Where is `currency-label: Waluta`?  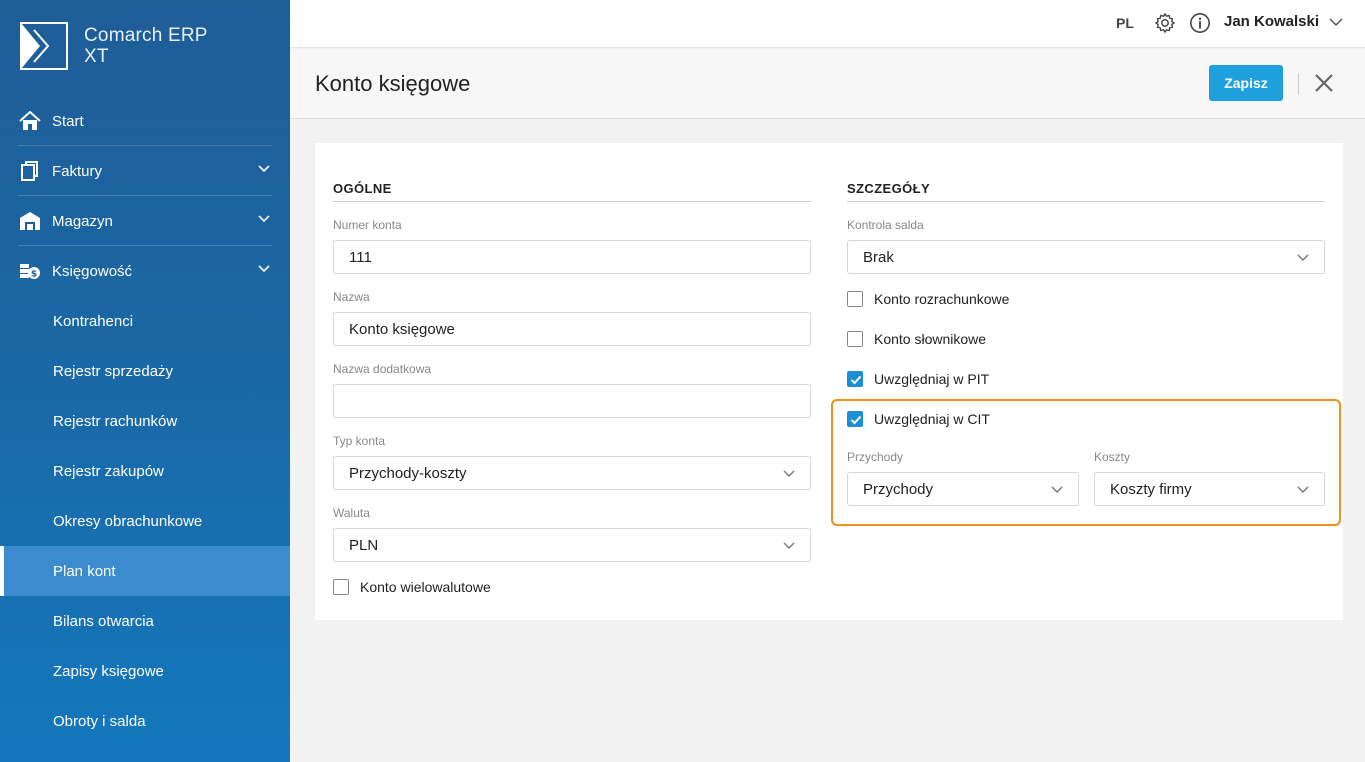
currency-label: Waluta is located at coordinates (351, 513).